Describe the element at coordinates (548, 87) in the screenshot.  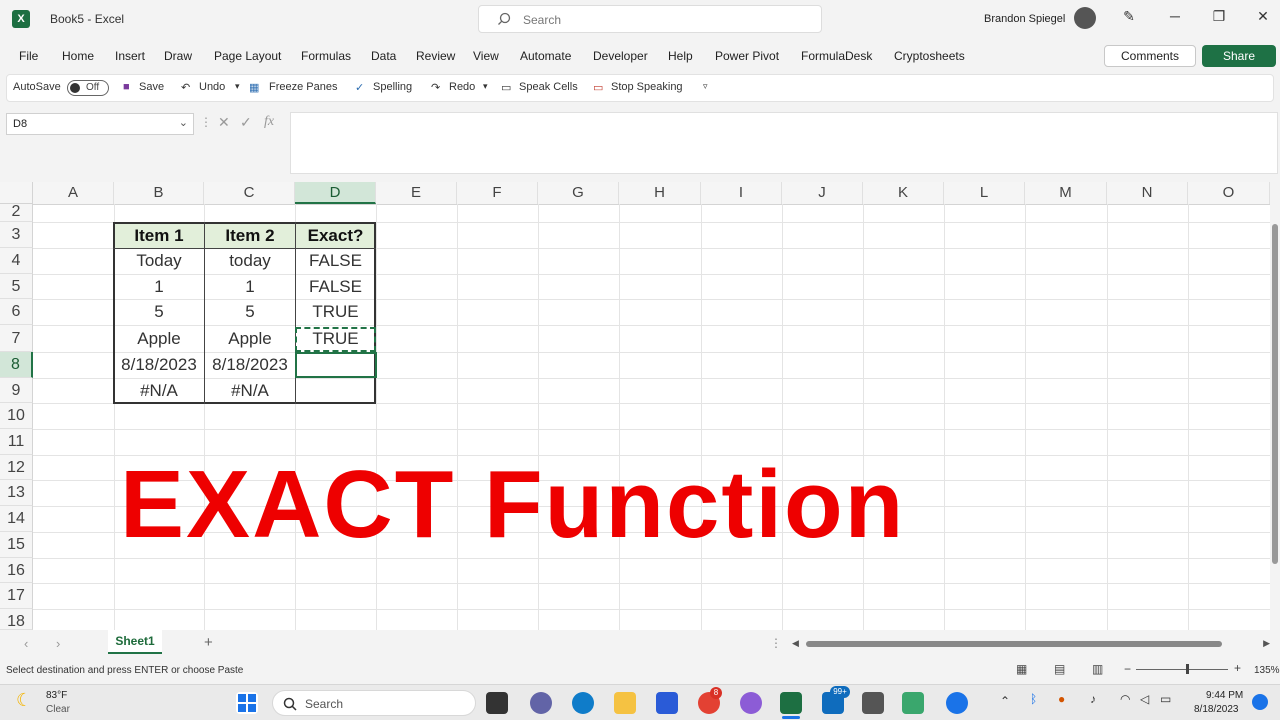
I see `speak-cells-button: Speak Cells` at that location.